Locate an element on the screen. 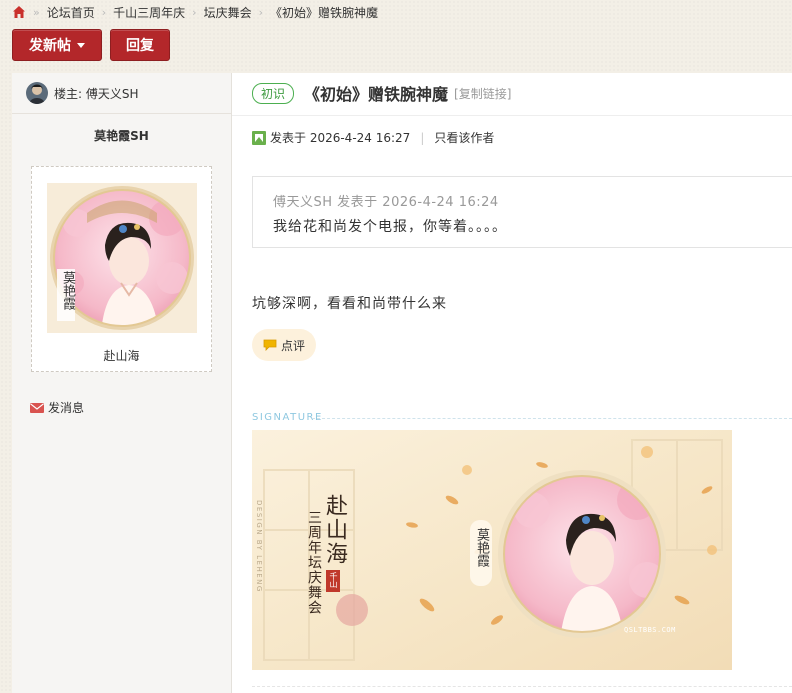 This screenshot has width=792, height=693. avatar-caption: 赴山海 is located at coordinates (121, 356).